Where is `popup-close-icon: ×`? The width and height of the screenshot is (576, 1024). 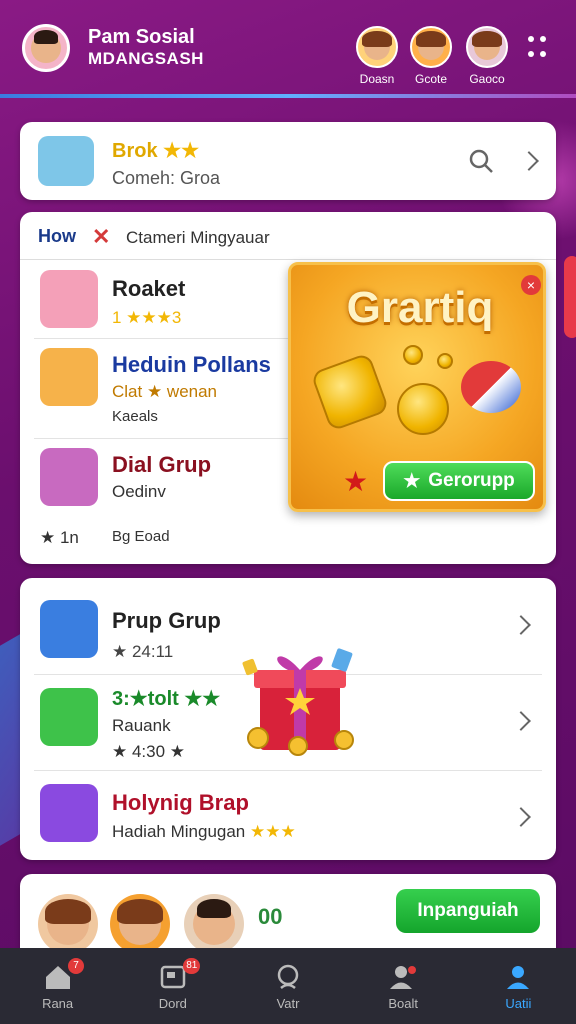
popup-close-icon: × is located at coordinates (531, 285).